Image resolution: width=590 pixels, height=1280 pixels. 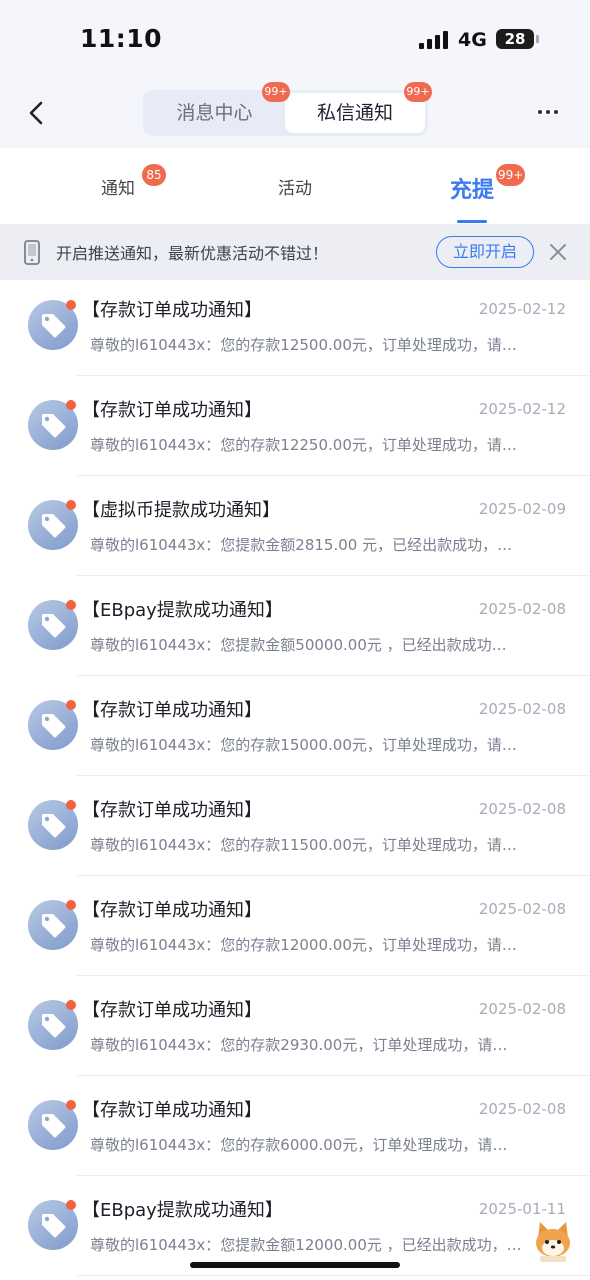 I want to click on tab-activity: 活动, so click(x=295, y=186).